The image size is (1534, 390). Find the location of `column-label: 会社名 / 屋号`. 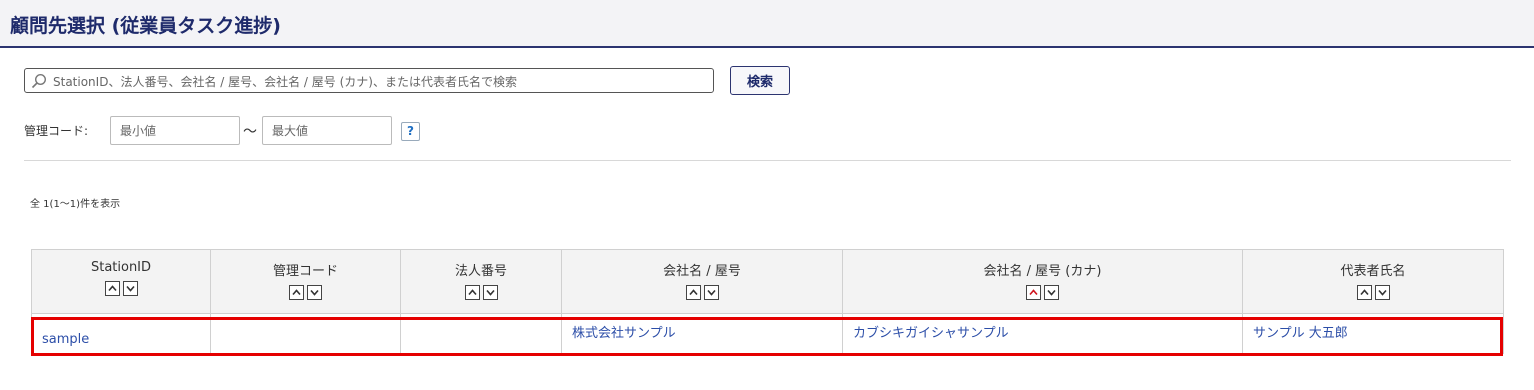

column-label: 会社名 / 屋号 is located at coordinates (702, 271).